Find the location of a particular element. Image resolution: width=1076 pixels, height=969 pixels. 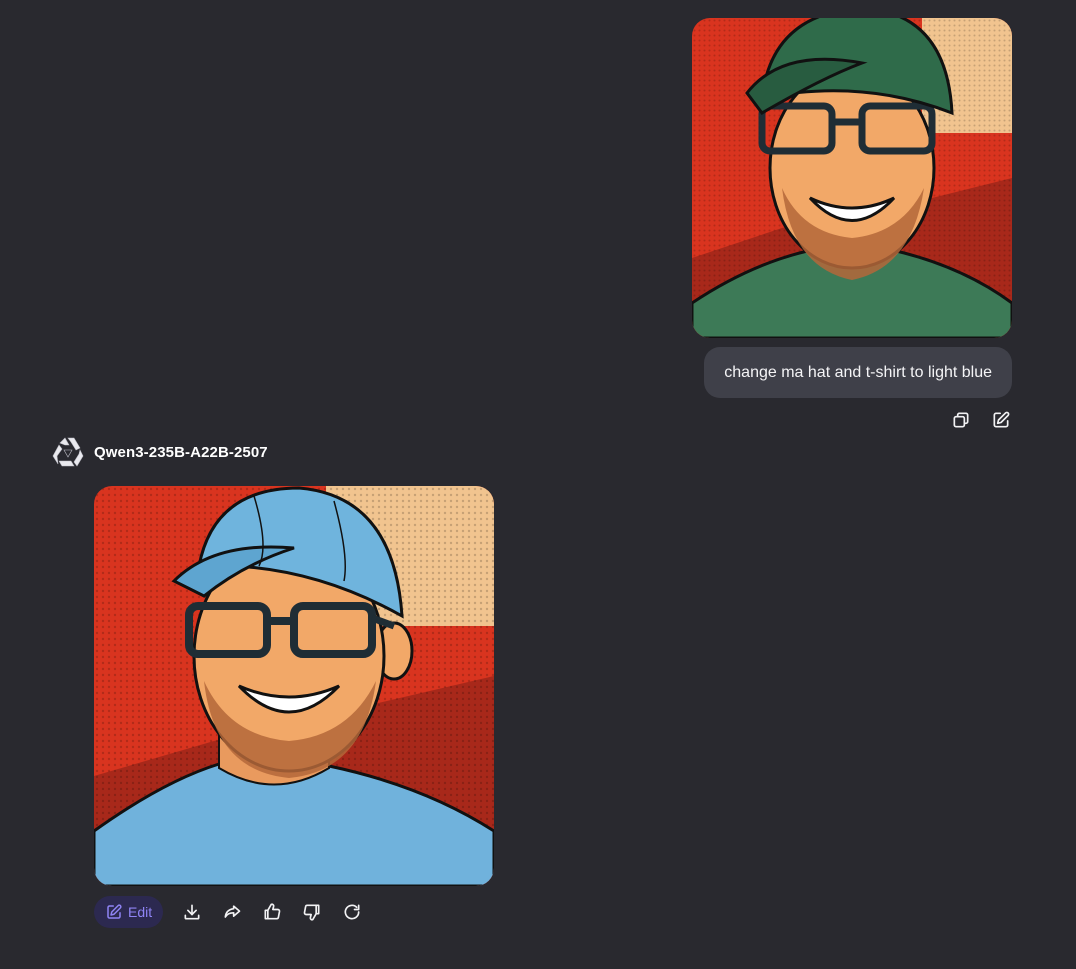

thumbs-down-icon is located at coordinates (312, 912).